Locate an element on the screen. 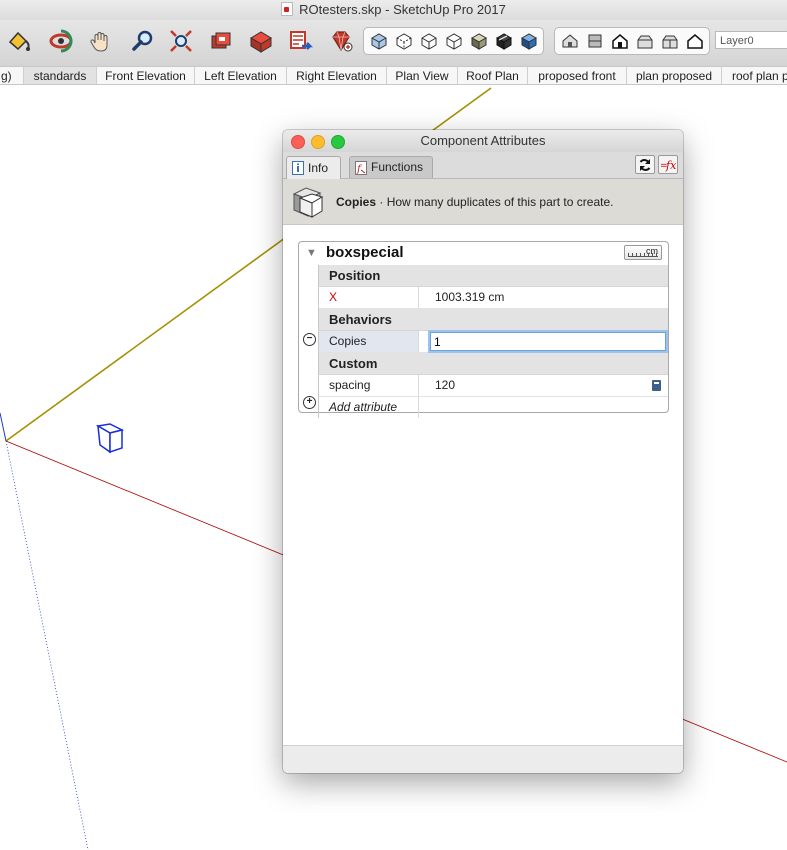 Image resolution: width=787 pixels, height=850 pixels. blue-axis-up-line is located at coordinates (3, 427).